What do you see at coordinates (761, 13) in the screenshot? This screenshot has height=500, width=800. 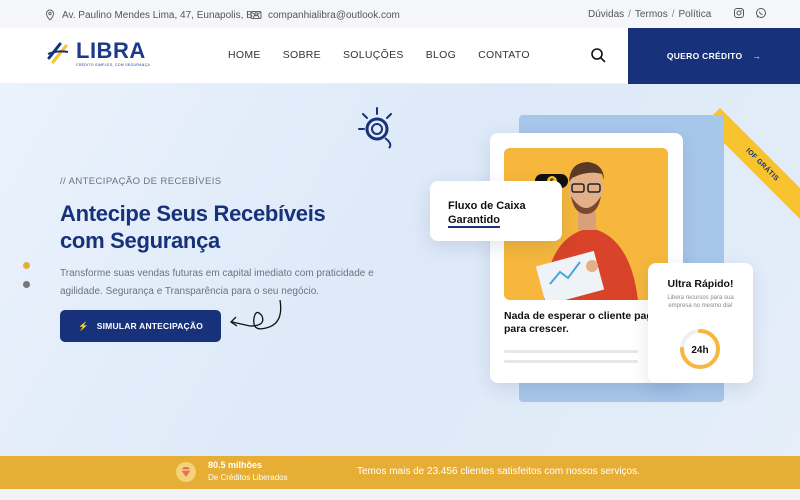 I see `whatsapp-icon` at bounding box center [761, 13].